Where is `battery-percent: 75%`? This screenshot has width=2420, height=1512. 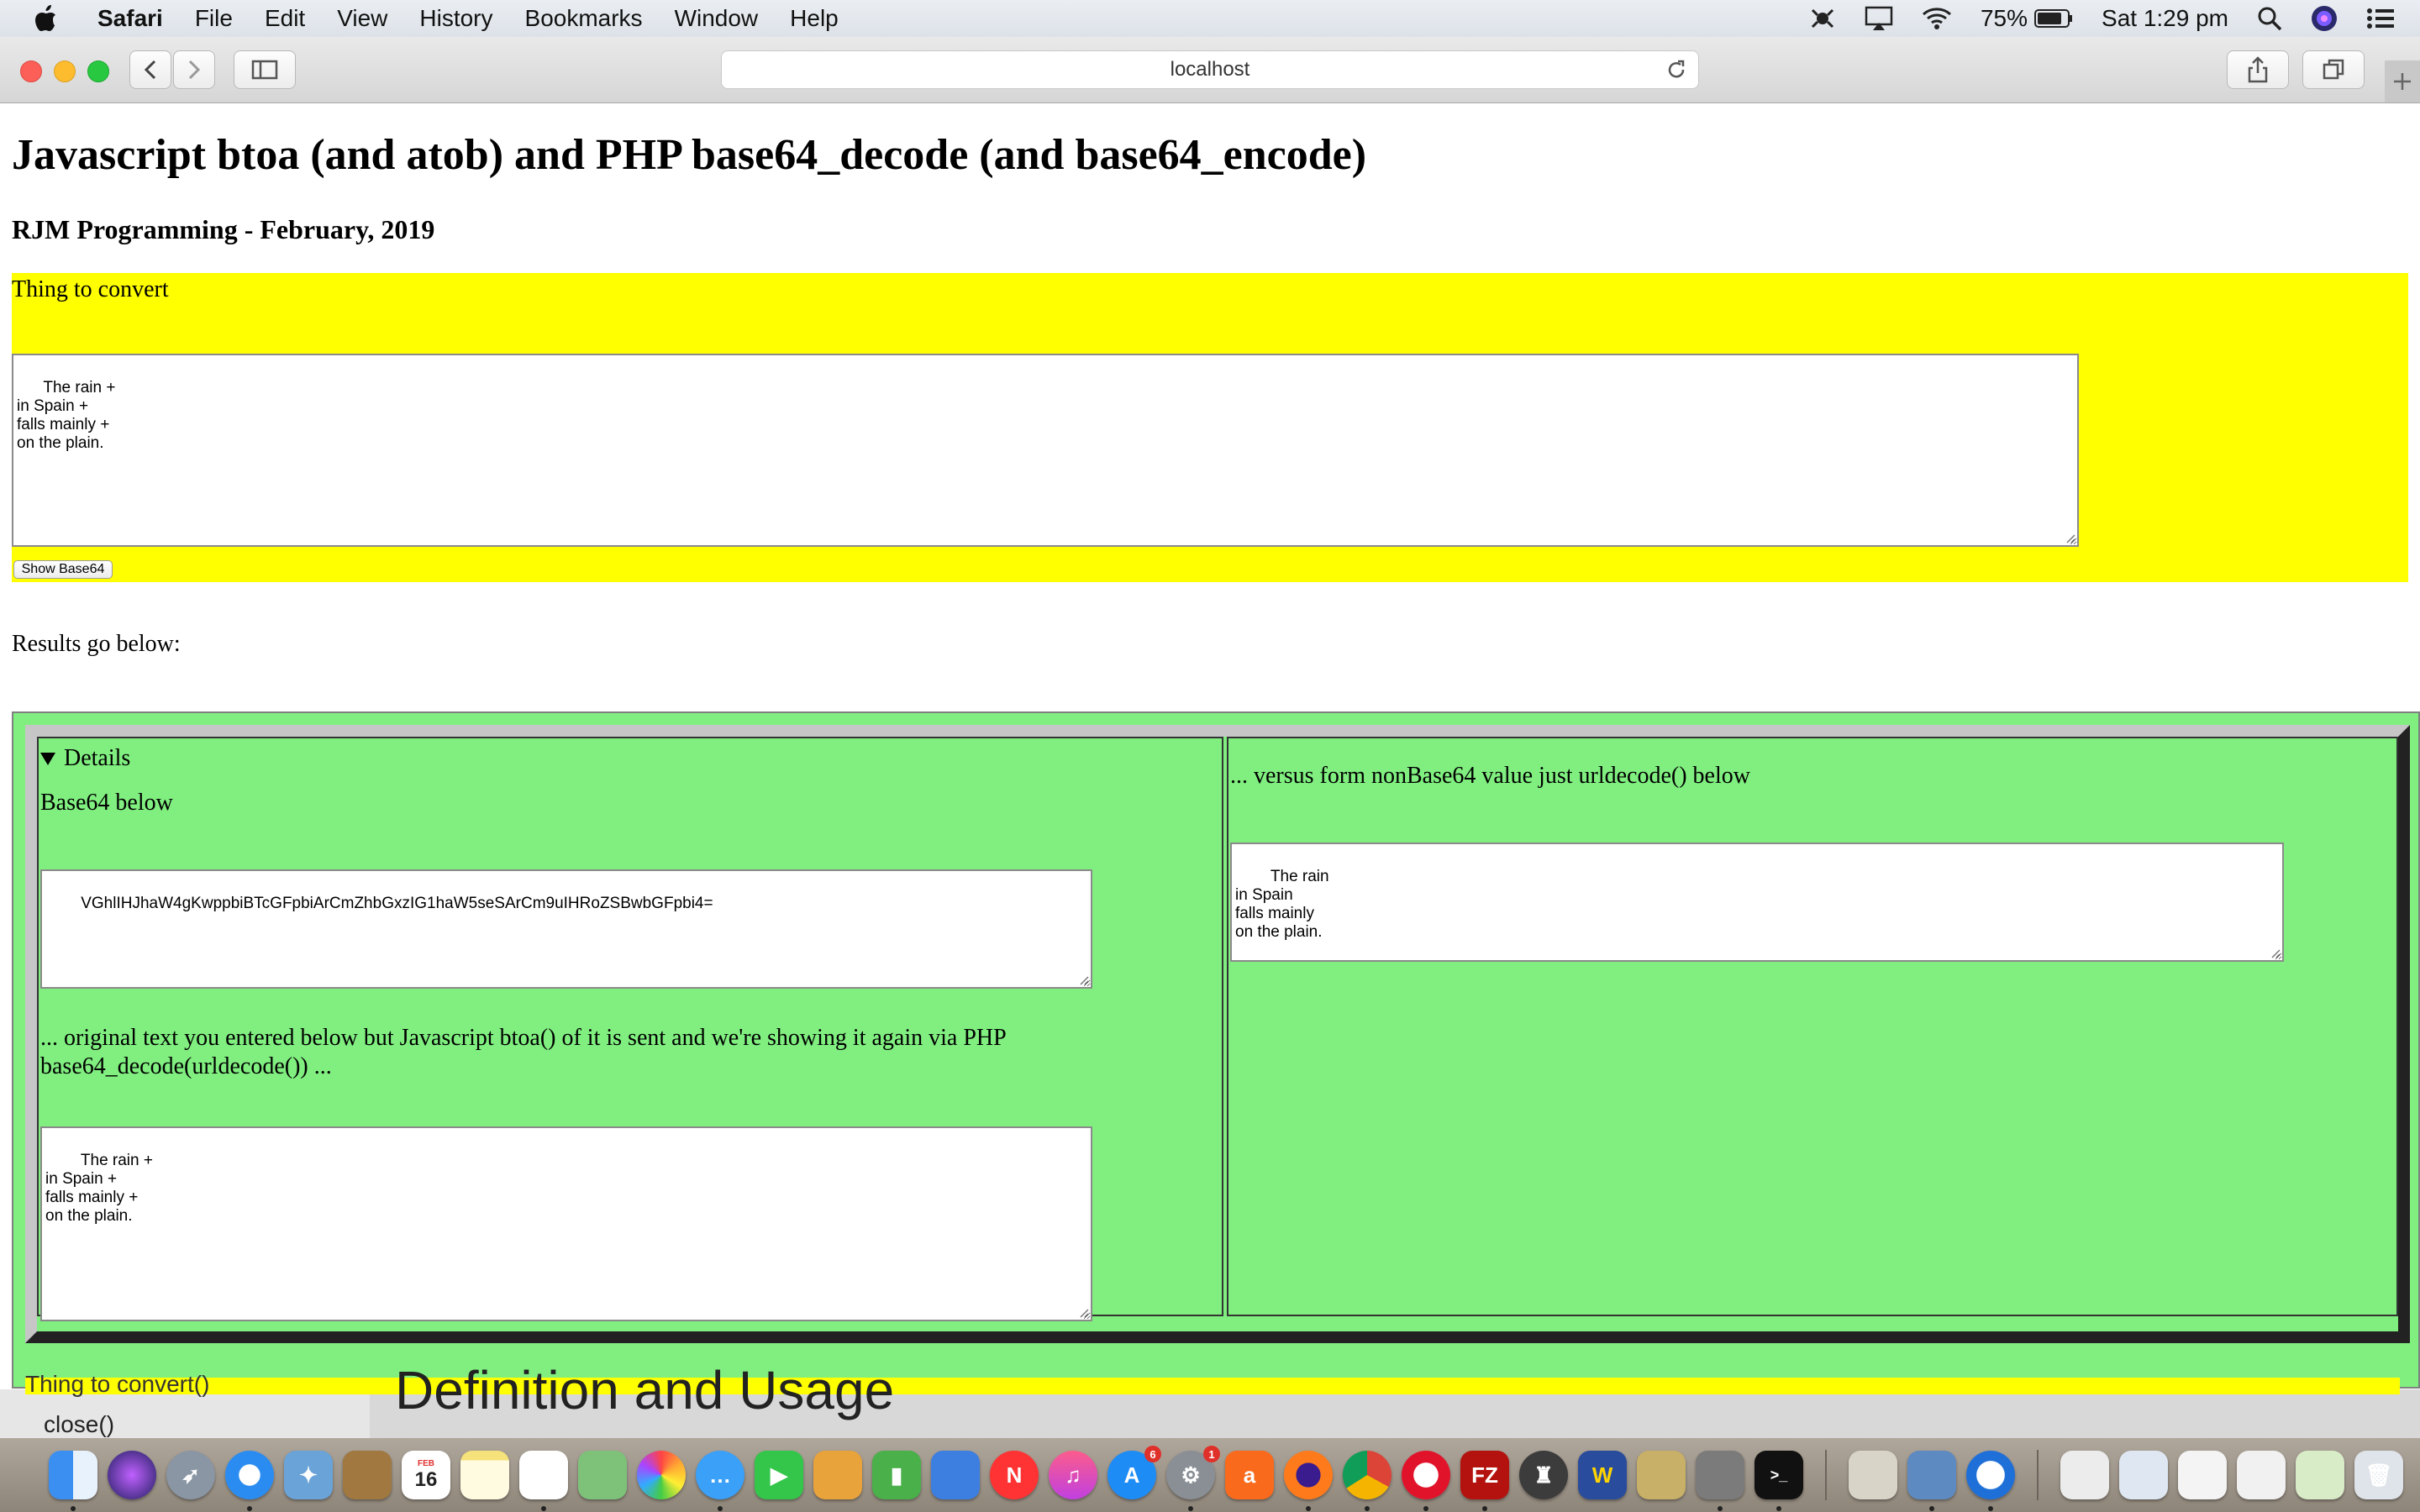 battery-percent: 75% is located at coordinates (2004, 18).